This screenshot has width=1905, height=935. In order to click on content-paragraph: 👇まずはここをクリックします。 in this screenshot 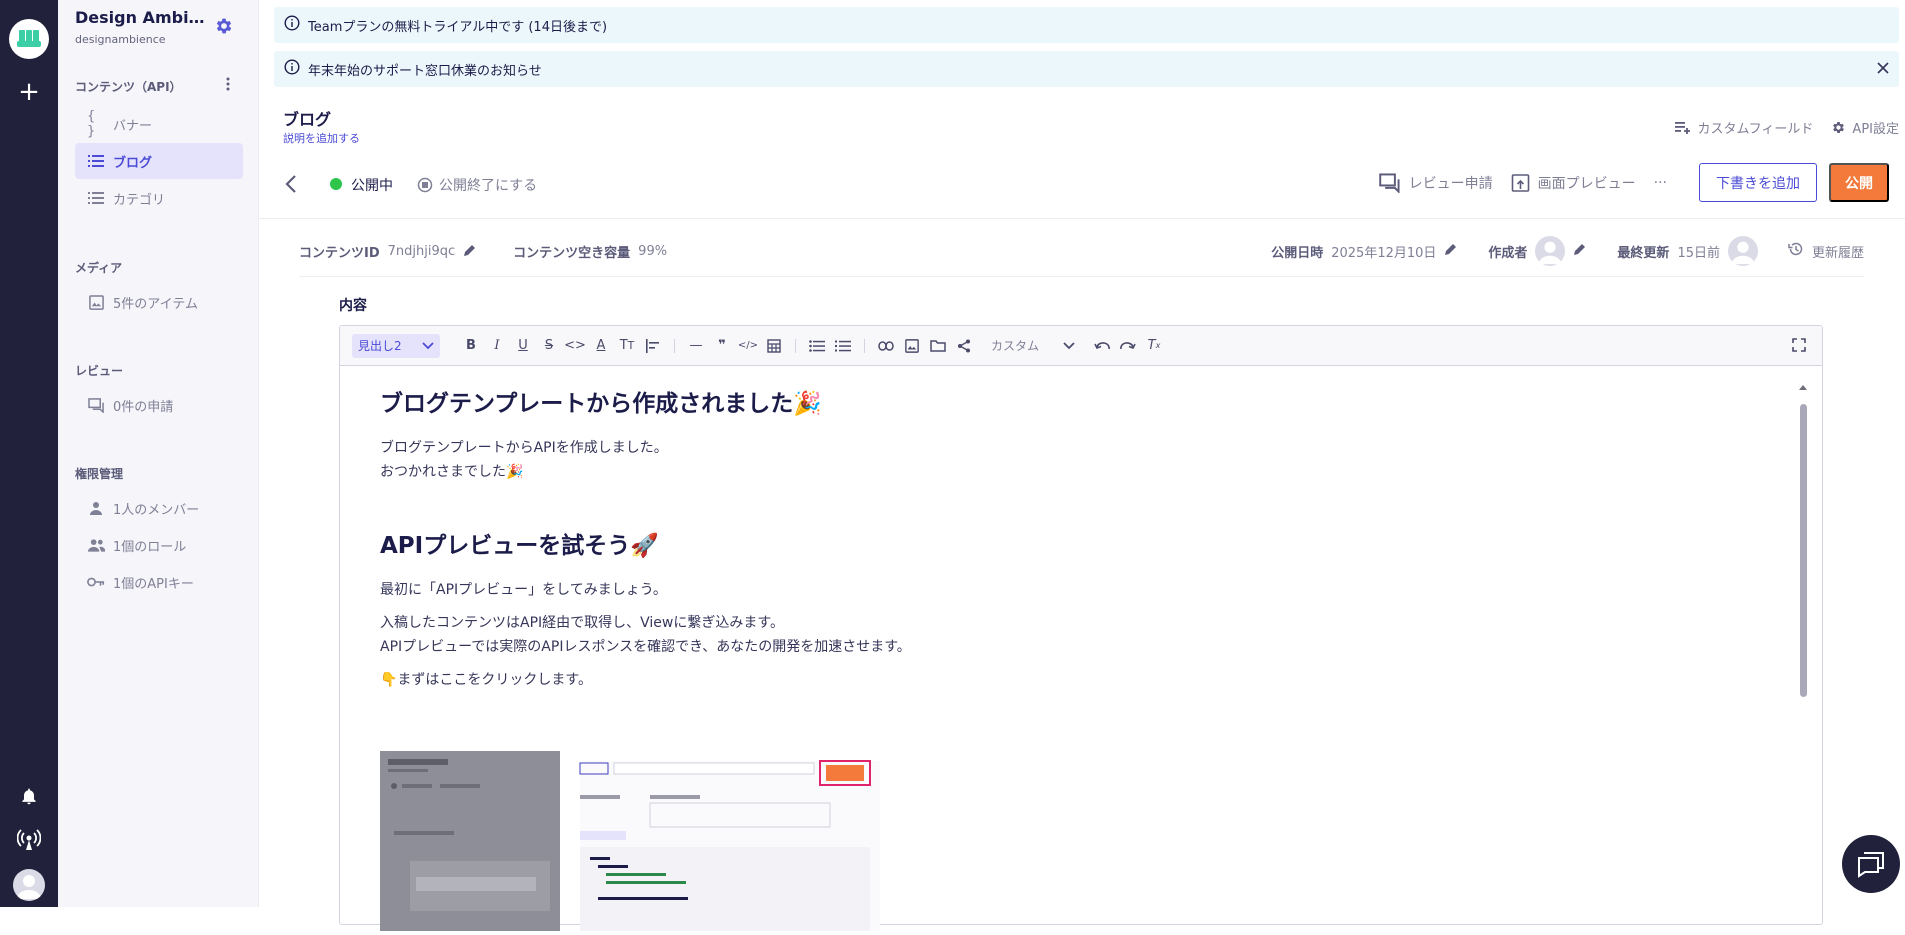, I will do `click(486, 680)`.